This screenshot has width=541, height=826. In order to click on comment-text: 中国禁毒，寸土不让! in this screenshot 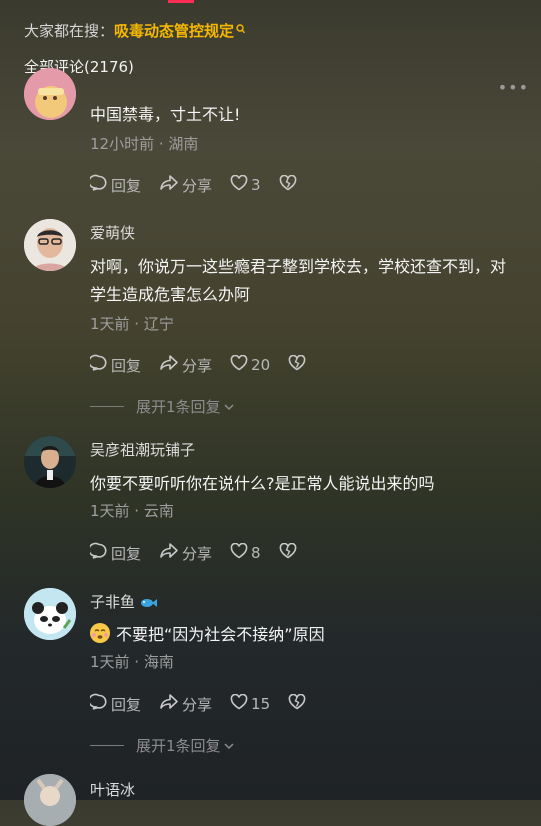, I will do `click(165, 114)`.